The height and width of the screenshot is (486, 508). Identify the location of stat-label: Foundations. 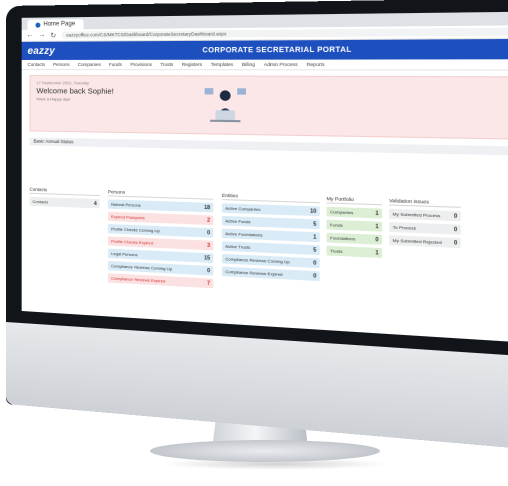
(342, 238).